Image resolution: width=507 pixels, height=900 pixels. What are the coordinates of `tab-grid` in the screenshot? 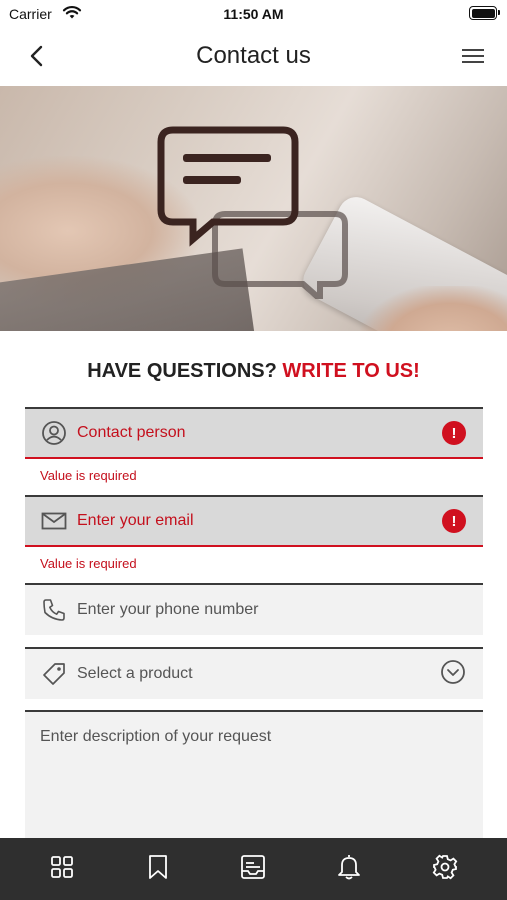 It's located at (62, 869).